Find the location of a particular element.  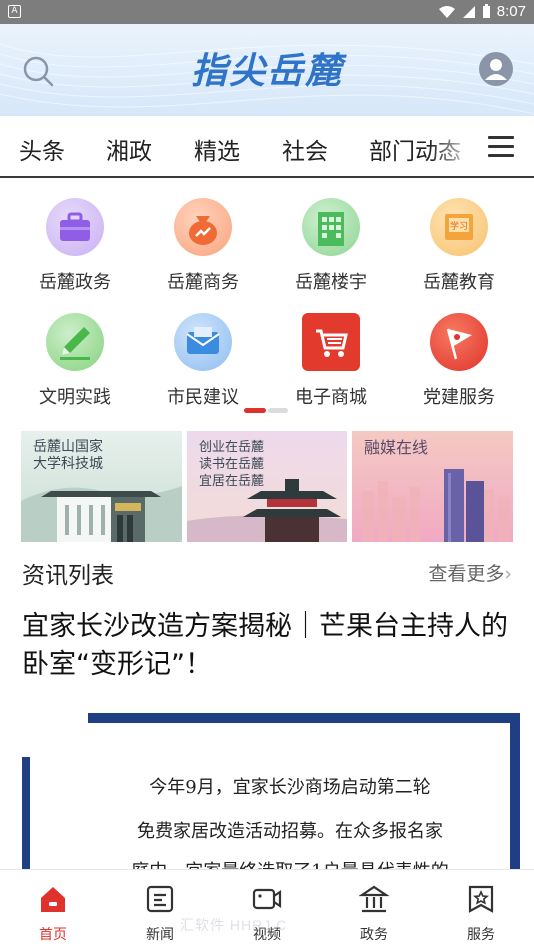

carousel-page-indicator is located at coordinates (267, 410).